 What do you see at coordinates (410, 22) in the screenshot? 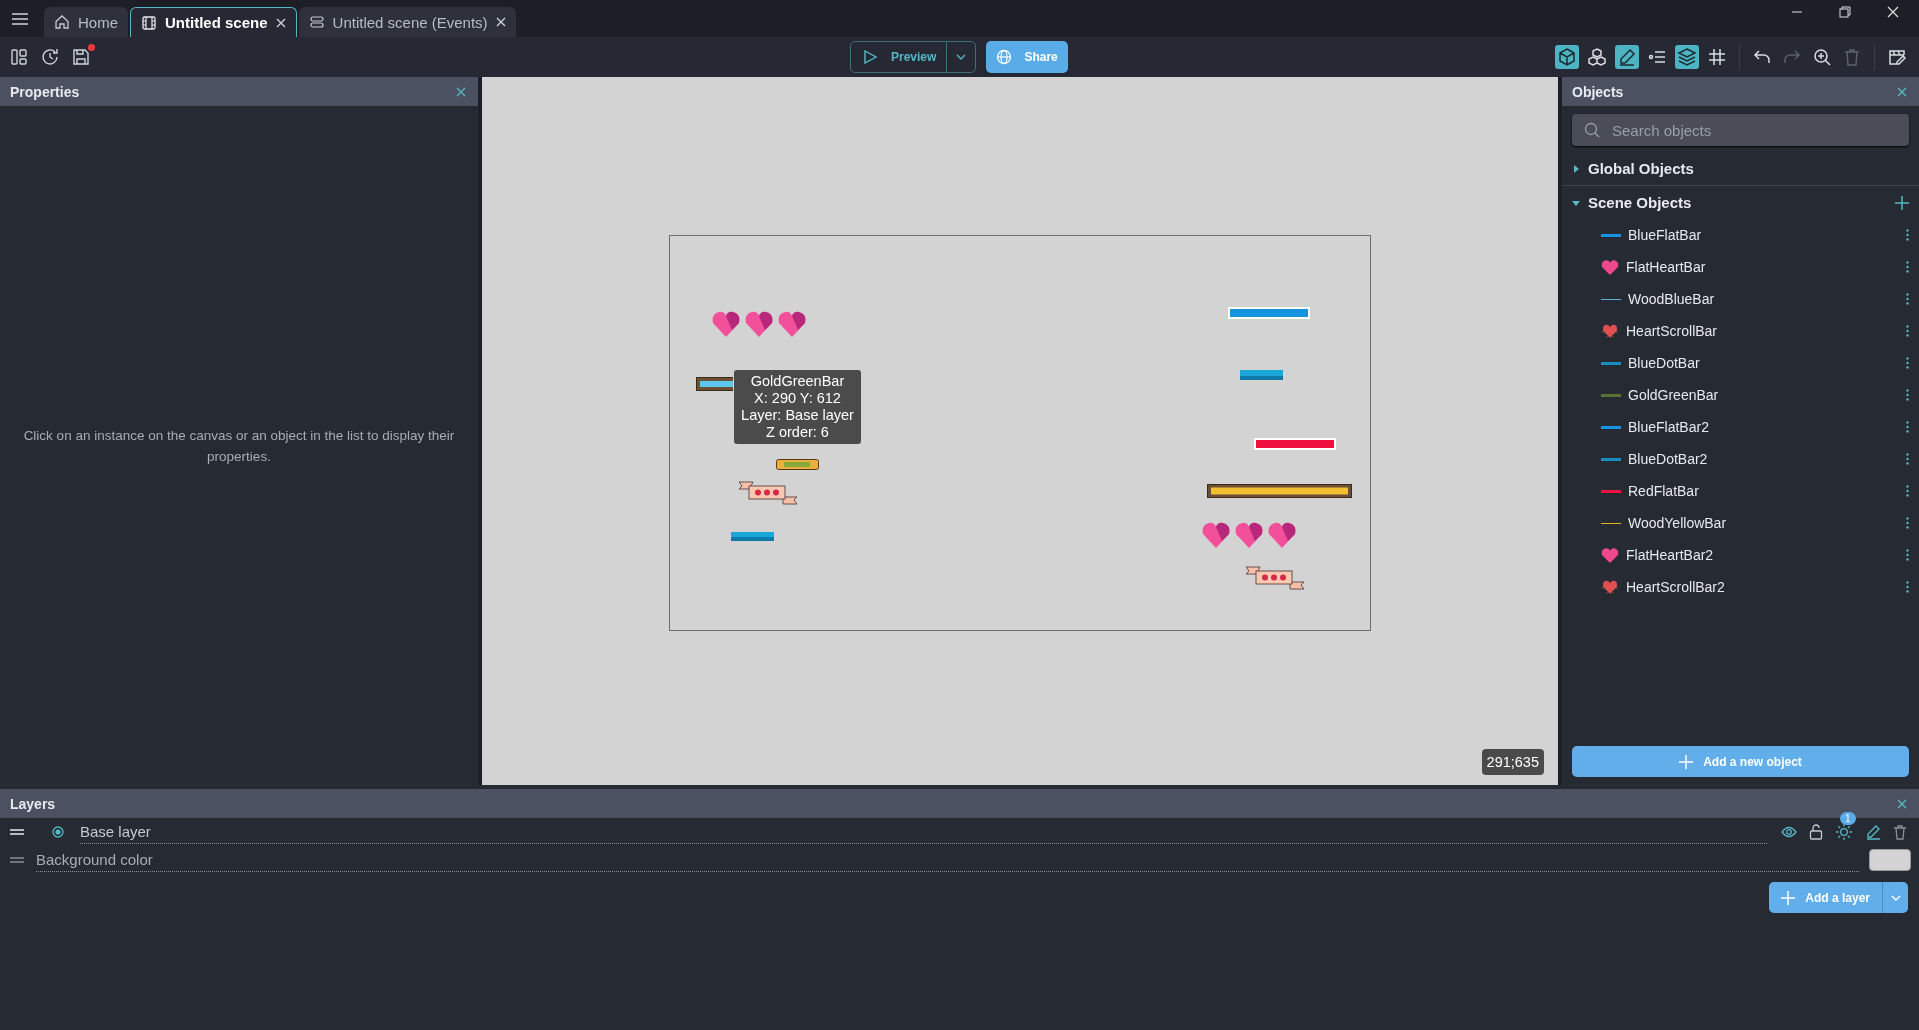
I see `tab-label: Untitled scene (Events)` at bounding box center [410, 22].